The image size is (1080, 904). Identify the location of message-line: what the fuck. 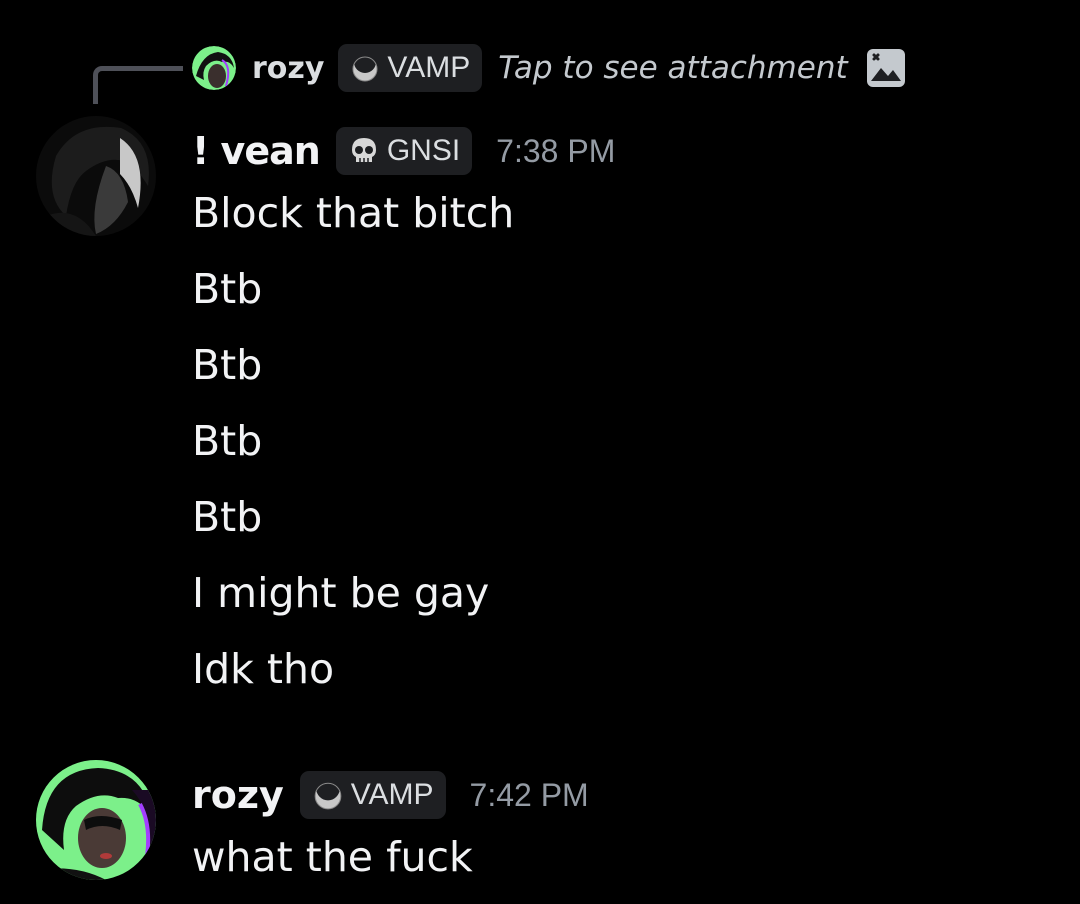
(332, 857).